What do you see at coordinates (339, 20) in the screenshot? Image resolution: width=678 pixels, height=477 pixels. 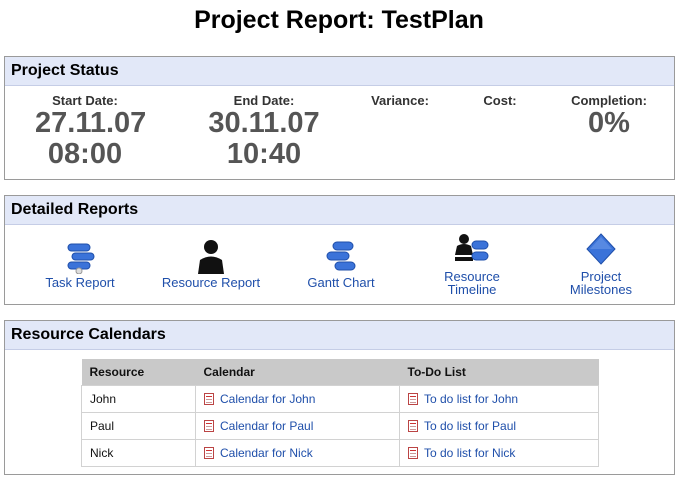 I see `page-title: Project Report: TestPlan` at bounding box center [339, 20].